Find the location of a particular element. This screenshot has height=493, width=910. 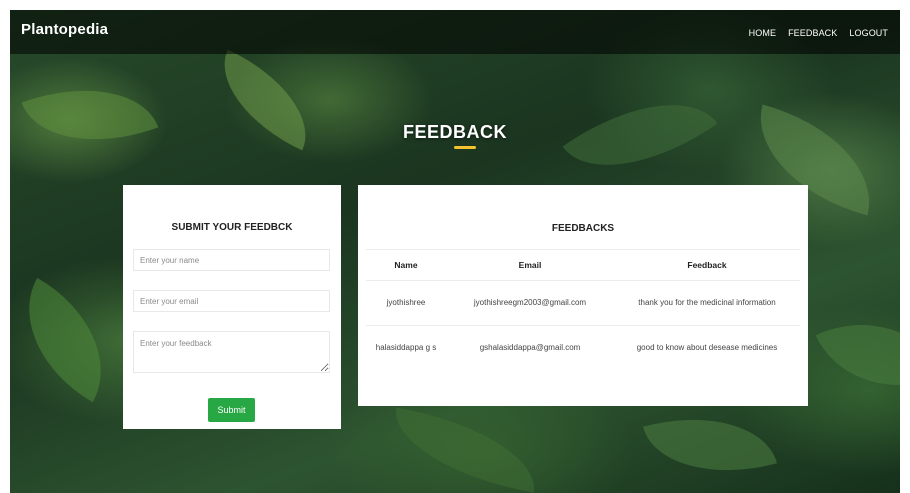

nav-menu: HOME FEEDBACK LOGOUT is located at coordinates (824, 33).